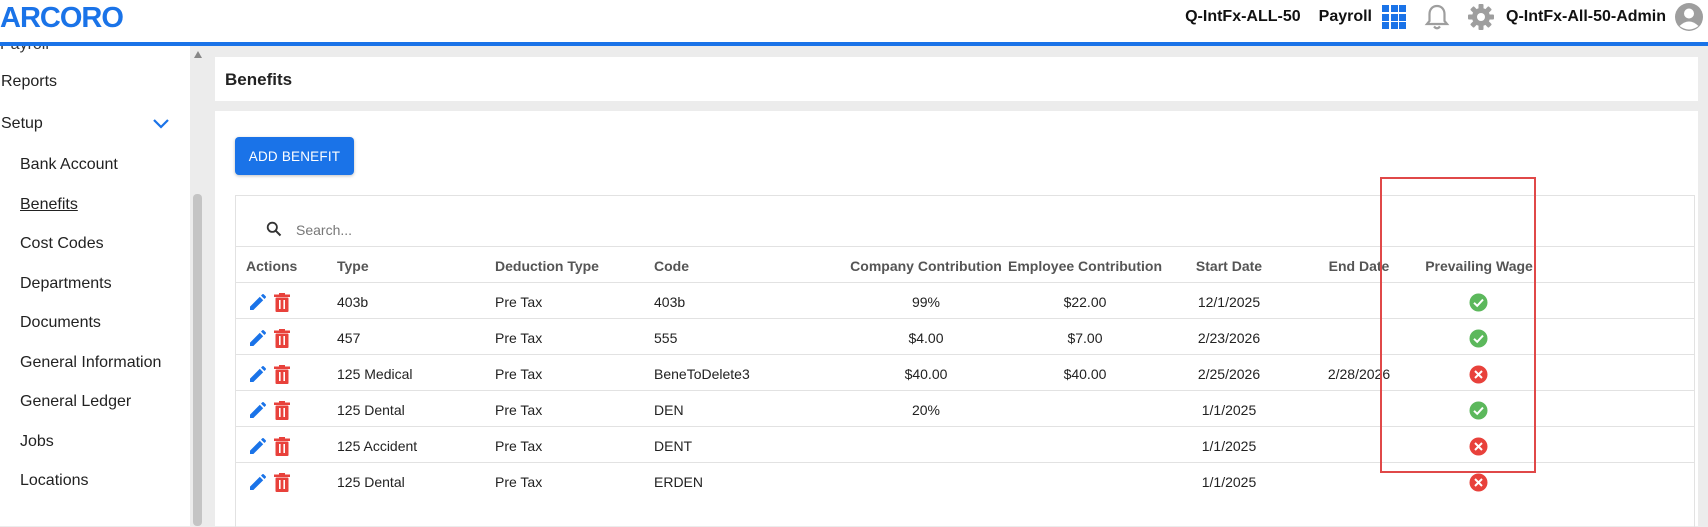 The height and width of the screenshot is (527, 1708). I want to click on column-header-start-date: Start Date, so click(1229, 266).